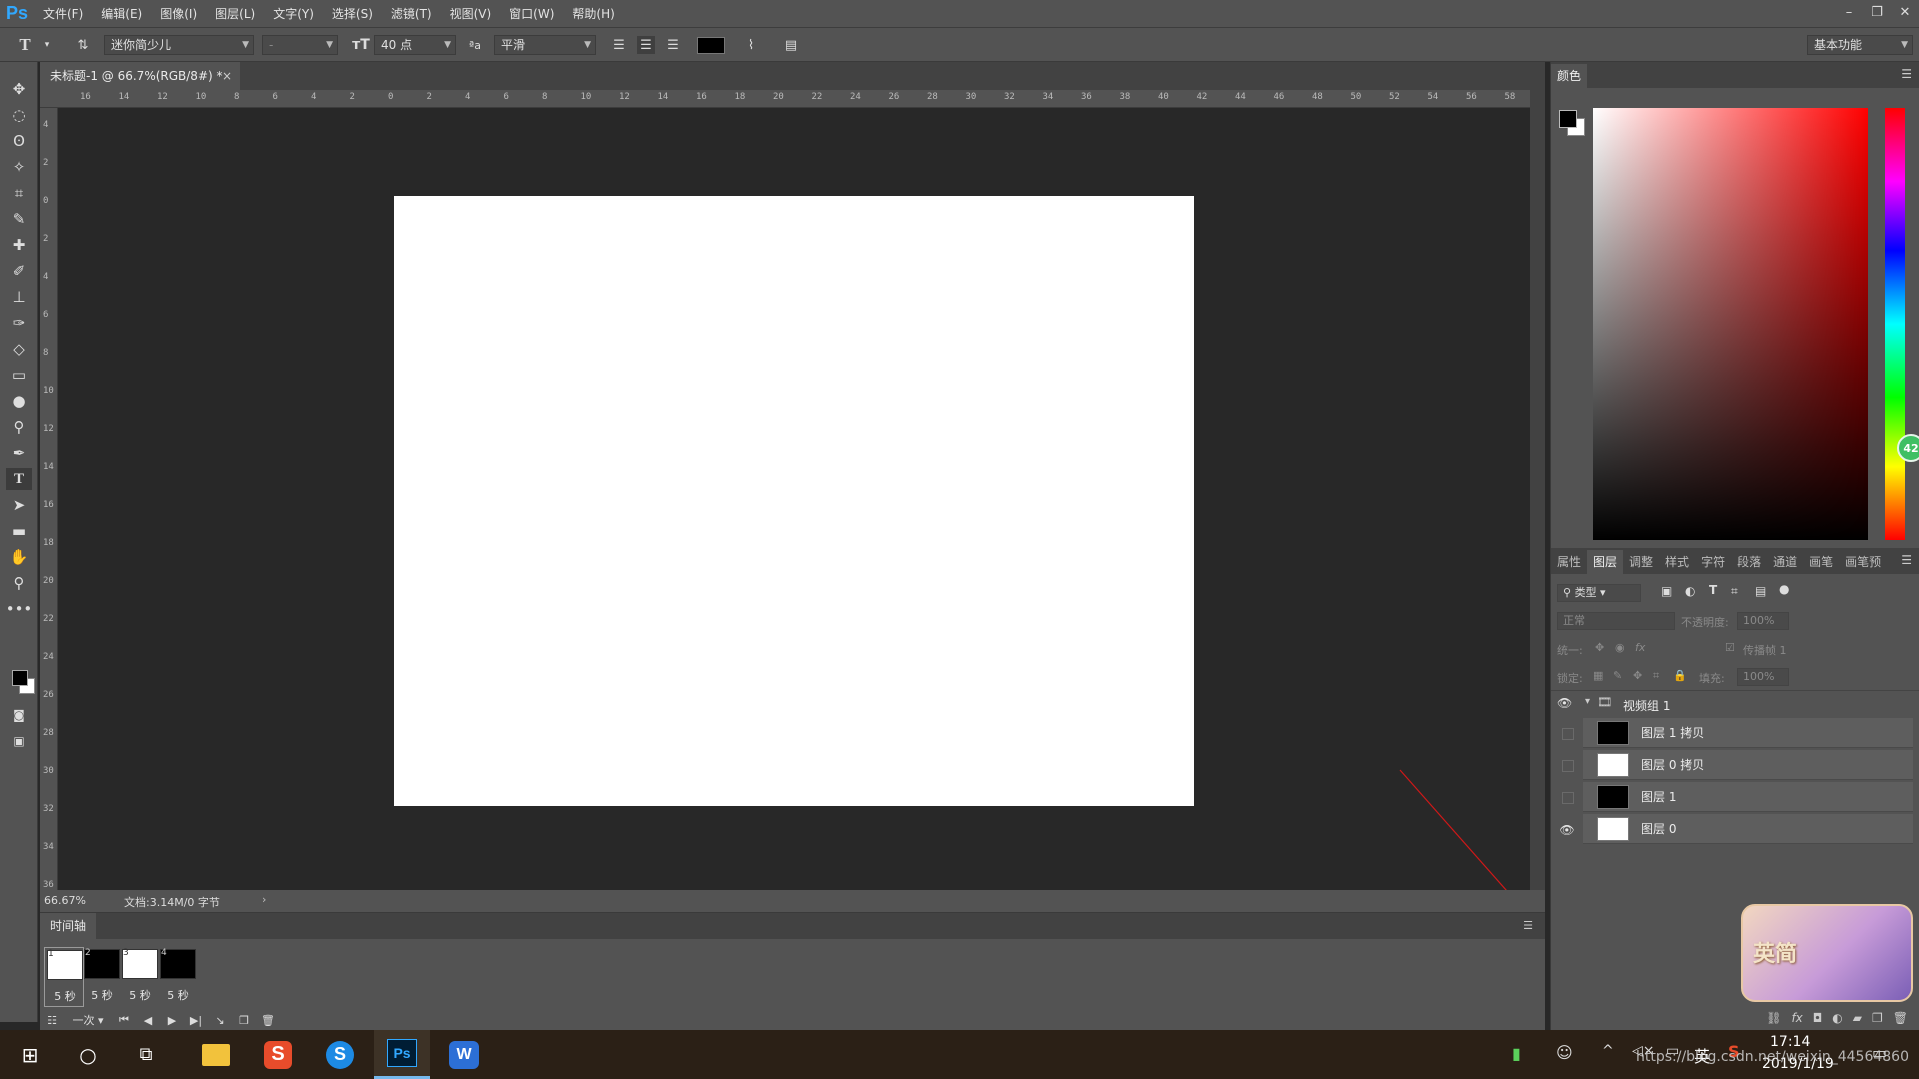 This screenshot has height=1079, width=1919. I want to click on dodge-tool-icon: ⚲, so click(19, 427).